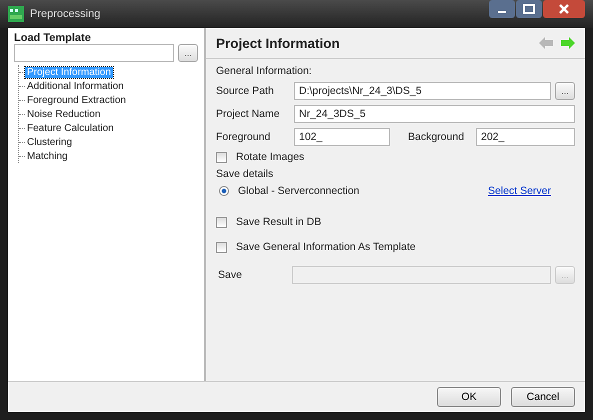  What do you see at coordinates (70, 128) in the screenshot?
I see `tree-item: Feature Calculation` at bounding box center [70, 128].